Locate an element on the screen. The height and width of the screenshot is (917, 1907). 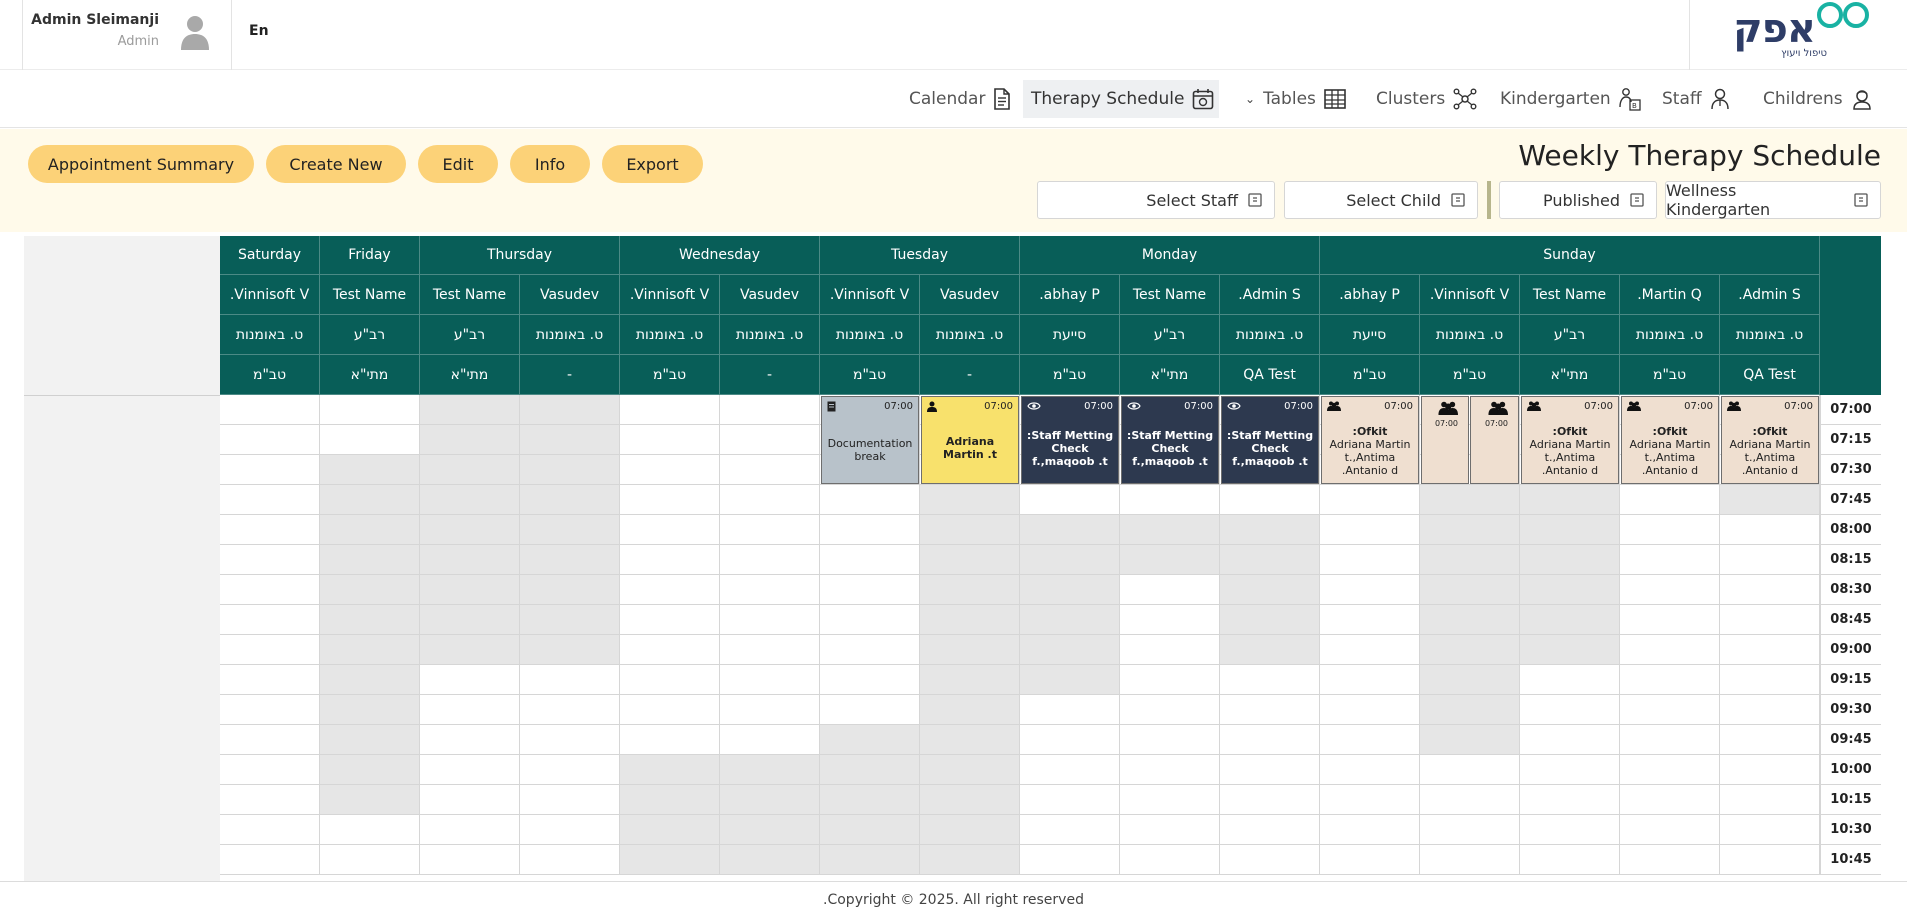
nav-staff: Staff is located at coordinates (1696, 99).